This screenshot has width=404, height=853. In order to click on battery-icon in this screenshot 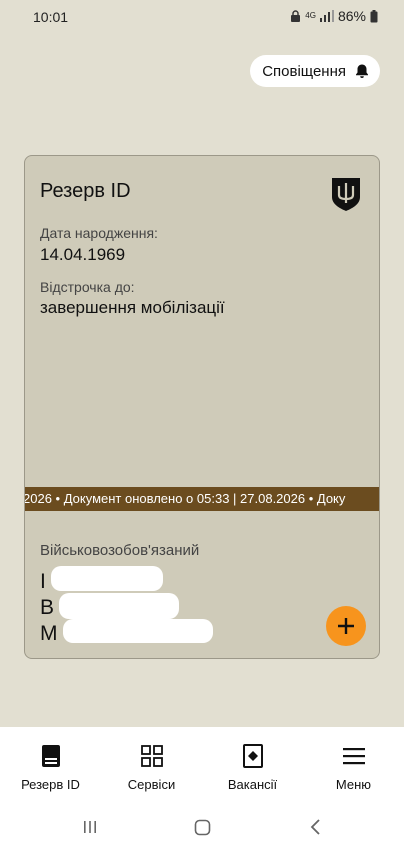, I will do `click(374, 15)`.